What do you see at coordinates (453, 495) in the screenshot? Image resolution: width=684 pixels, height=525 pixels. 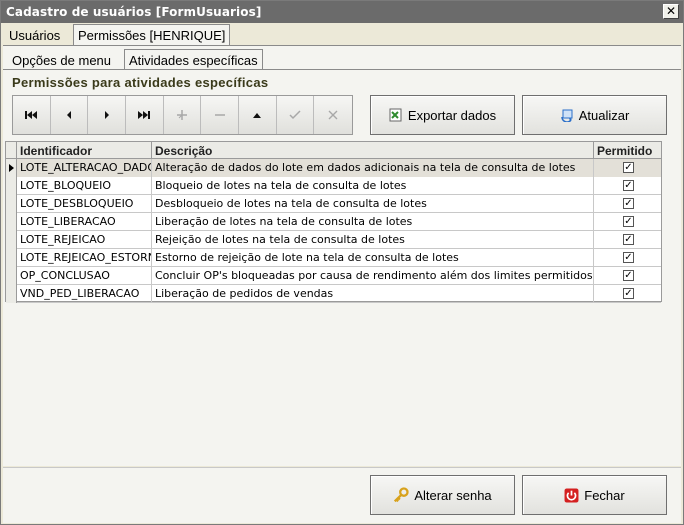 I see `change-password-label: Alterar senha` at bounding box center [453, 495].